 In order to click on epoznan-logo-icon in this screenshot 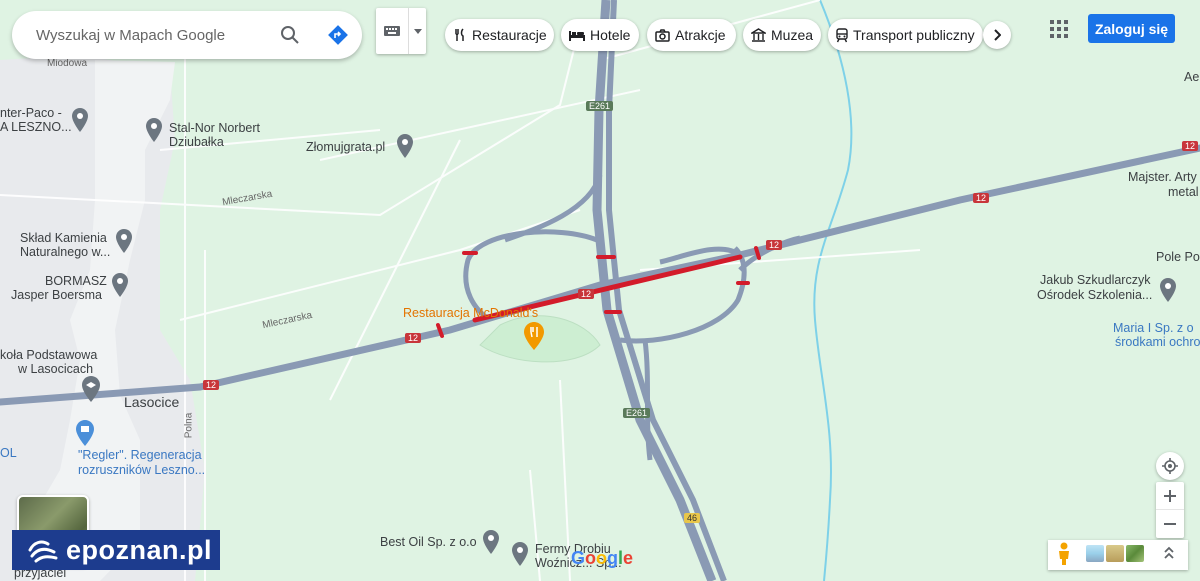, I will do `click(43, 551)`.